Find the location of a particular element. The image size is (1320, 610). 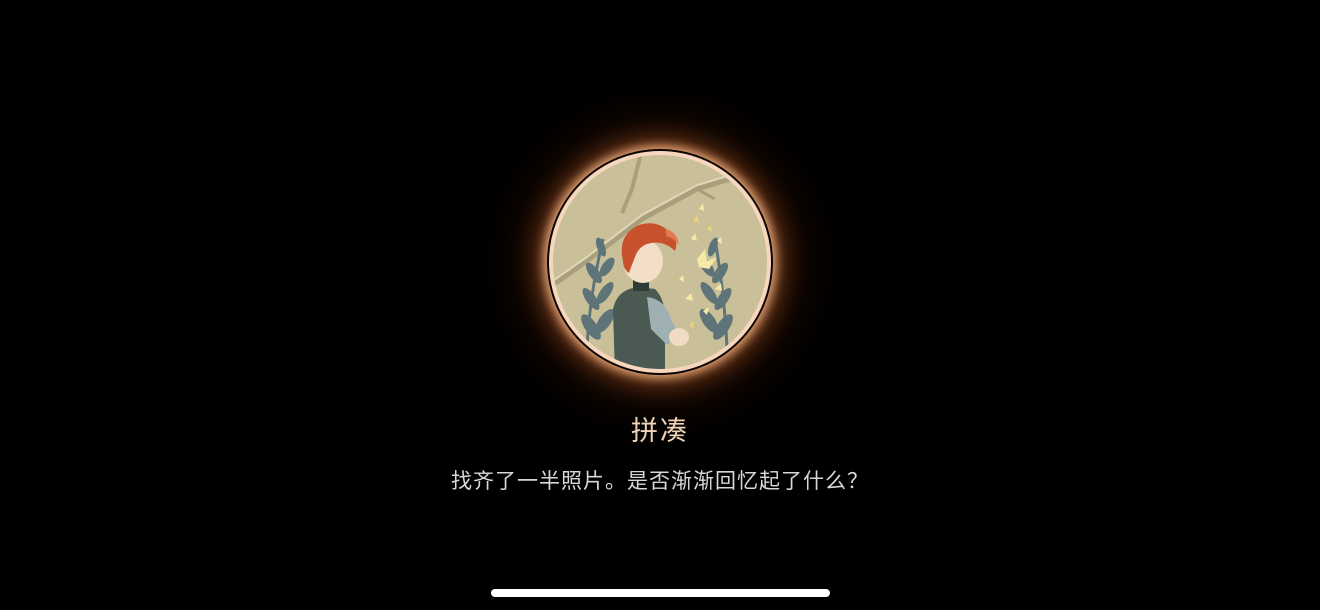

achievement-badge is located at coordinates (660, 262).